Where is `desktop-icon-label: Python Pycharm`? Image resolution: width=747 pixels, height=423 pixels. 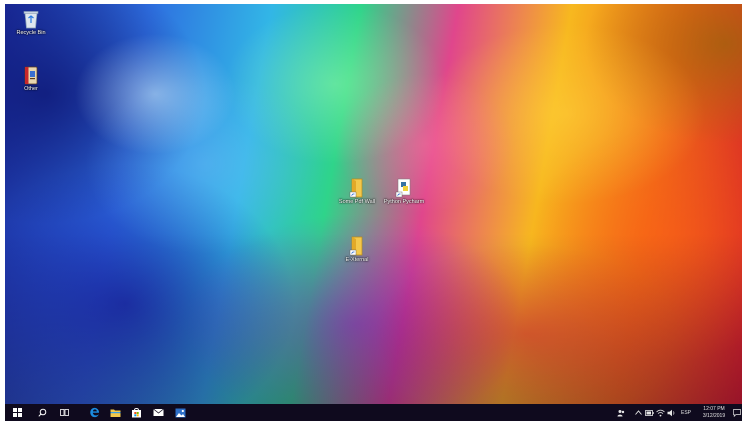 desktop-icon-label: Python Pycharm is located at coordinates (404, 202).